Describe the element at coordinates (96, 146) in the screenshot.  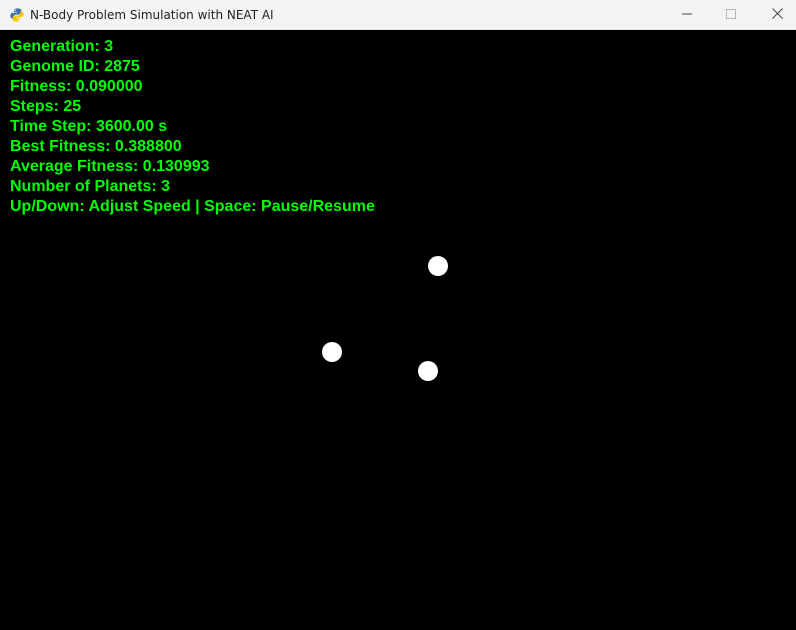
I see `hud-best-fitness: Best Fitness: 0.388800` at that location.